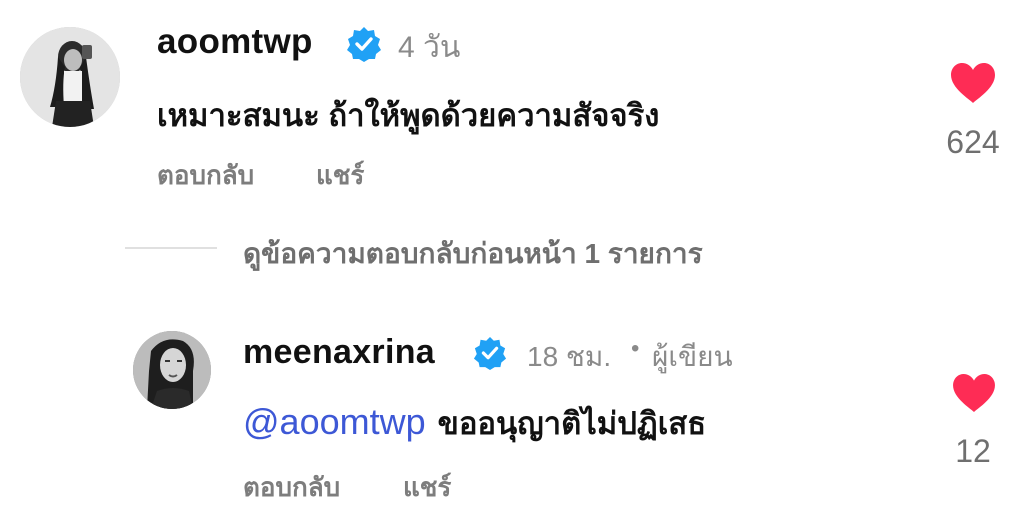  I want to click on username: meenaxrina, so click(339, 352).